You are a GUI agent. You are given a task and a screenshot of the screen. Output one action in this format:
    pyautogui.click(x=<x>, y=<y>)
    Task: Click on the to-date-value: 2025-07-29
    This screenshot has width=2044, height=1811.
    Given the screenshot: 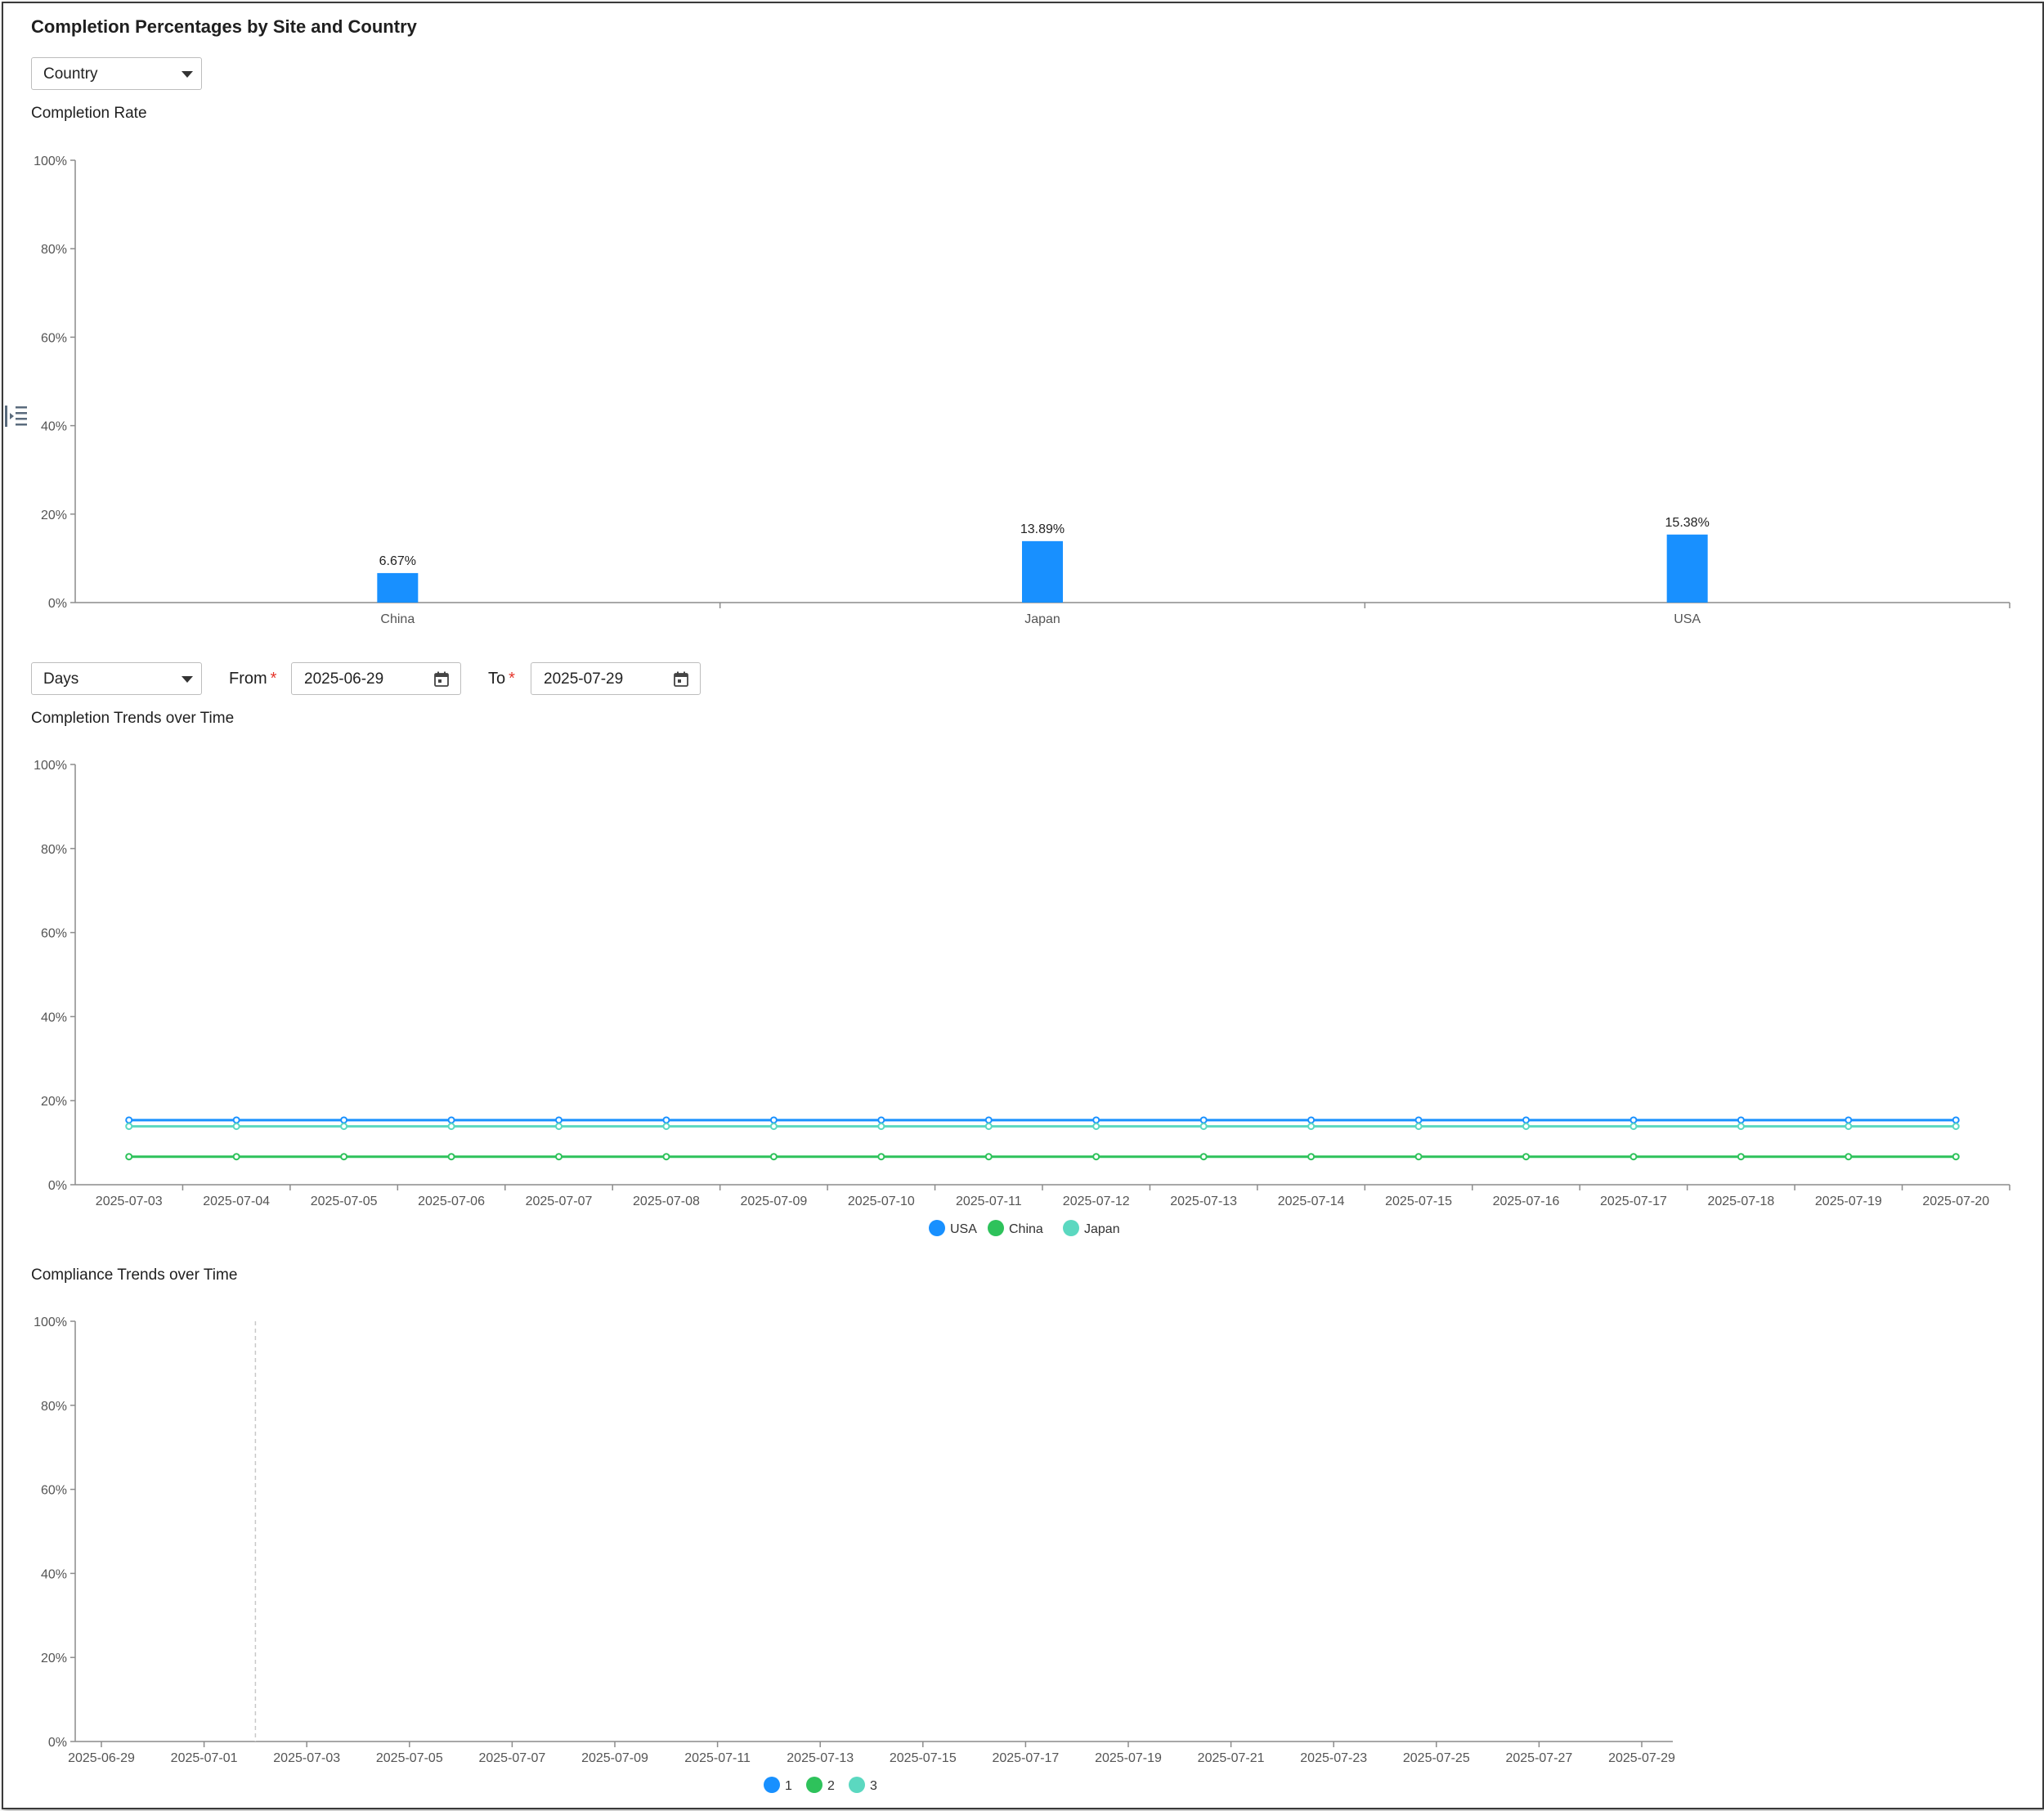 What is the action you would take?
    pyautogui.click(x=584, y=679)
    